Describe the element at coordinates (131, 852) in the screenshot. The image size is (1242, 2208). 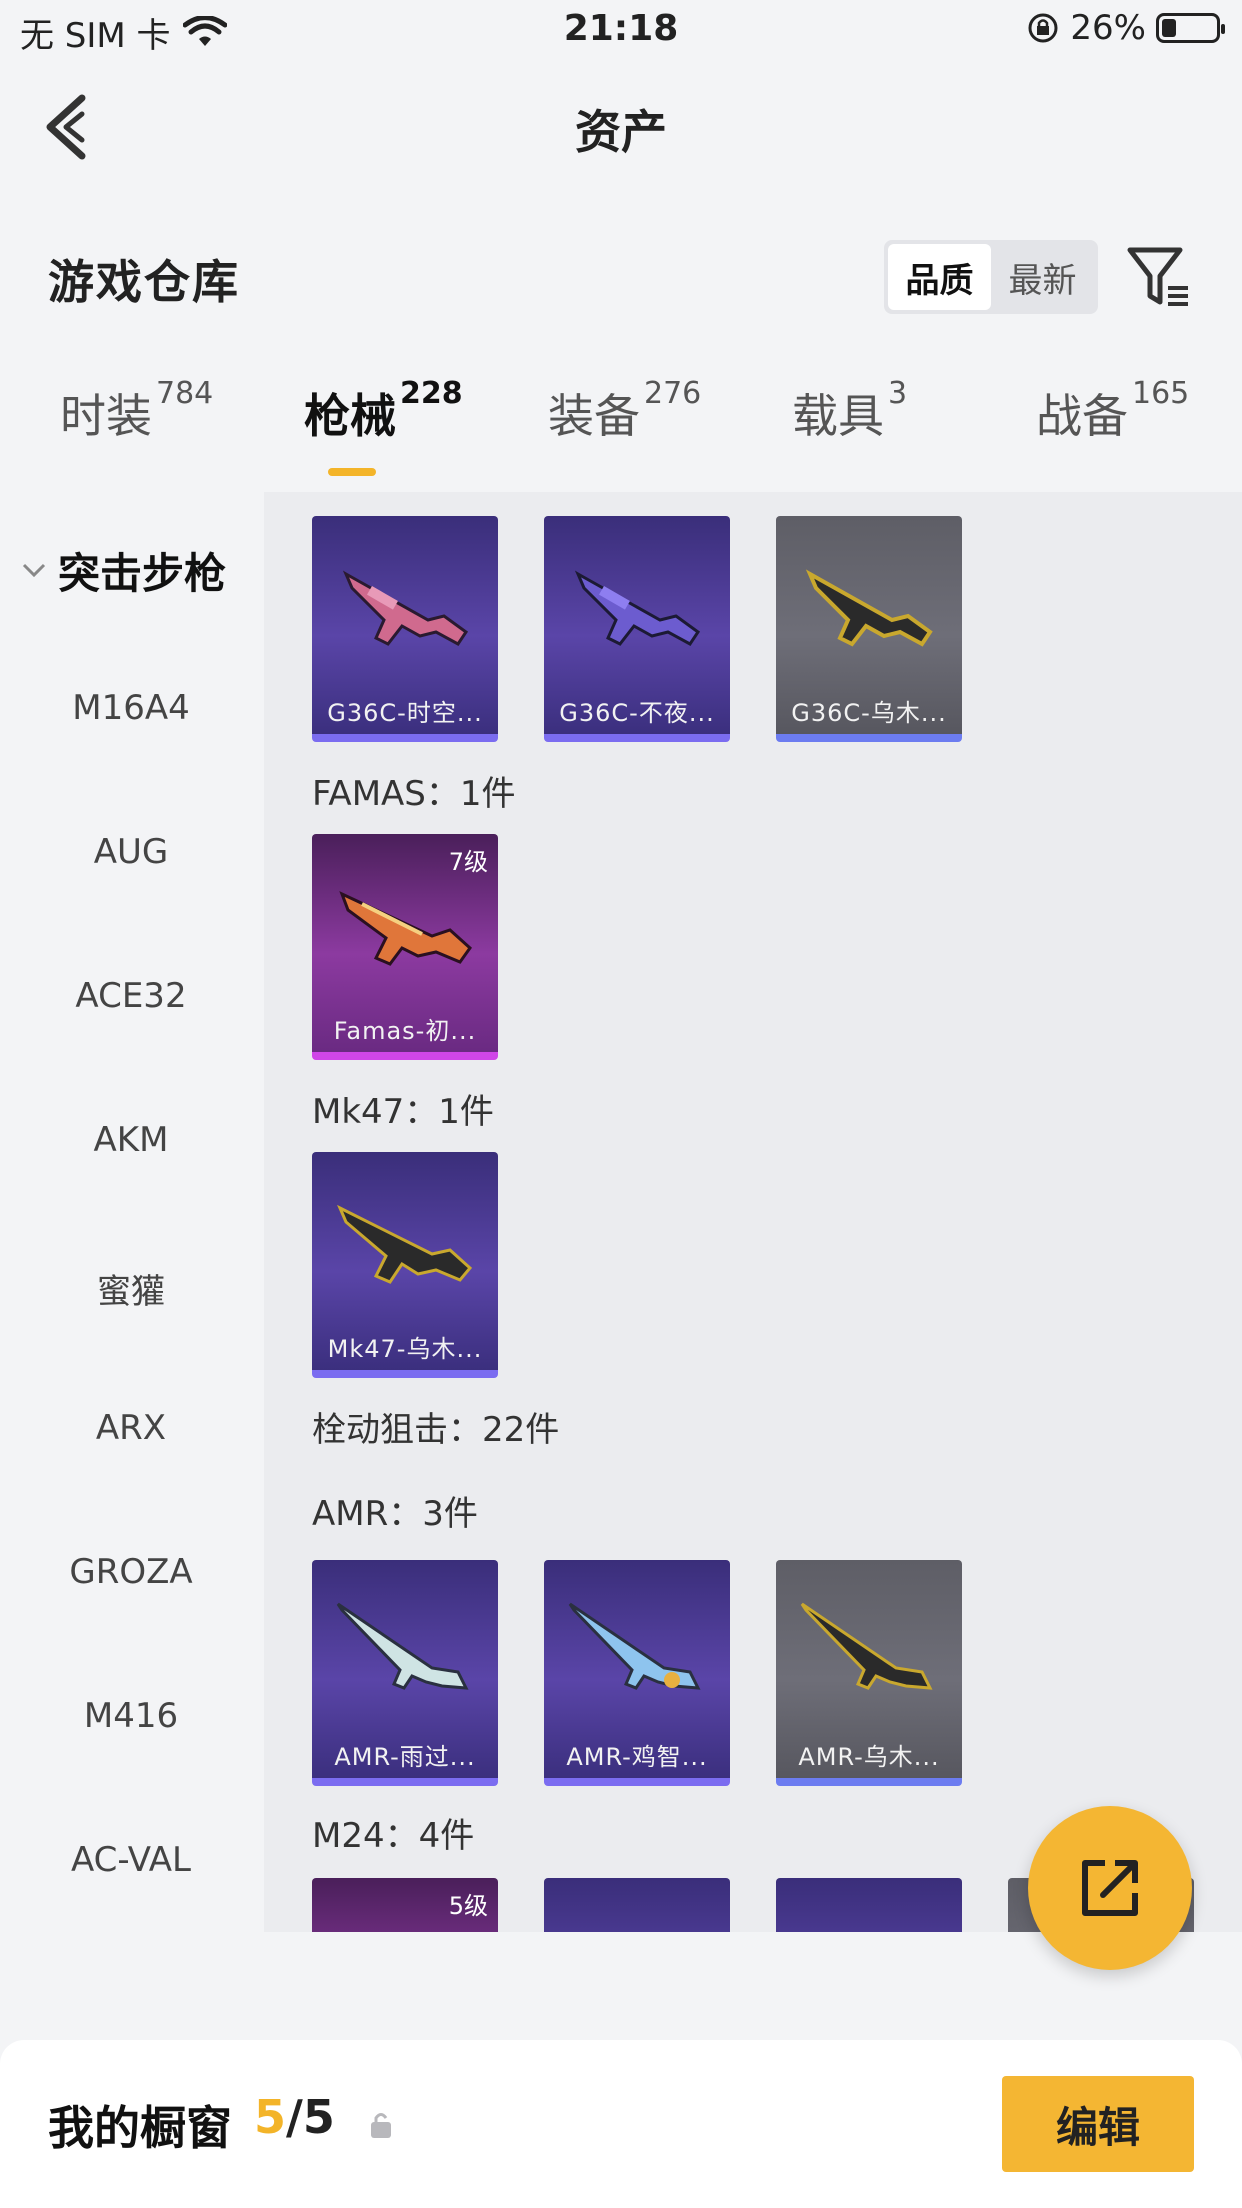
I see `sidebar-item-aug: AUG` at that location.